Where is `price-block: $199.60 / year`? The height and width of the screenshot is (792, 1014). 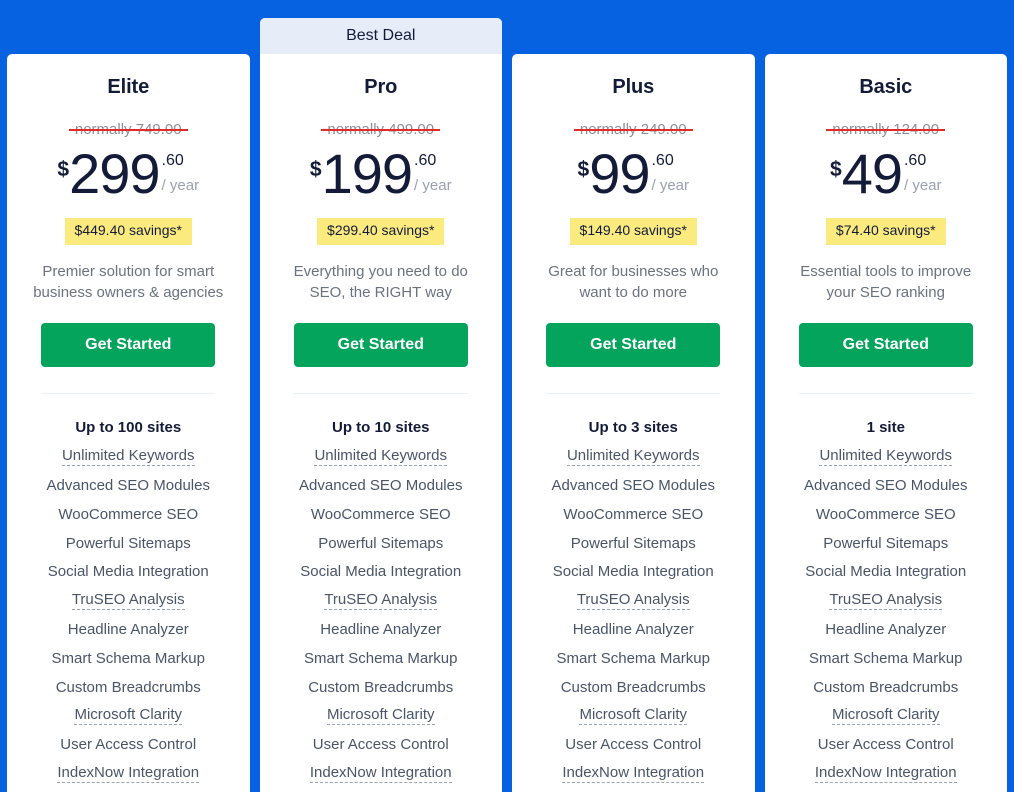
price-block: $199.60 / year is located at coordinates (380, 173).